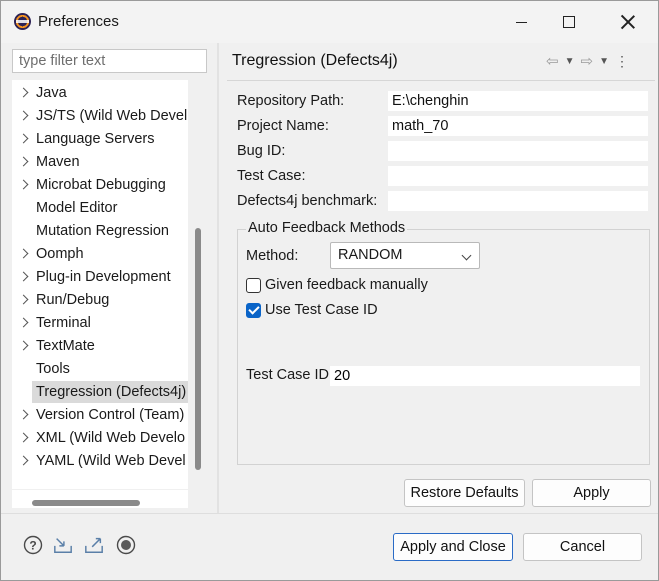 This screenshot has height=581, width=659. Describe the element at coordinates (95, 139) in the screenshot. I see `tree-item-label: Language Servers` at that location.